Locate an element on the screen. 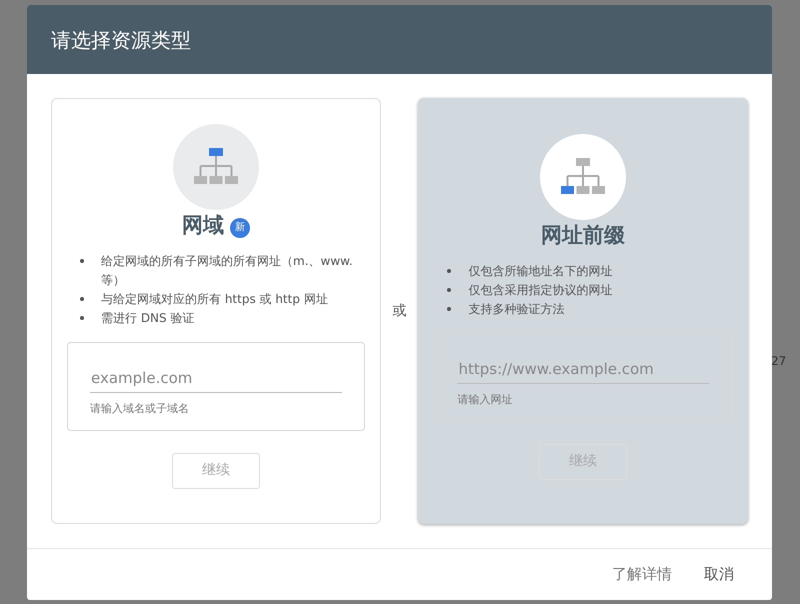 The image size is (800, 604). helper-text: 请输入域名或子域名 is located at coordinates (140, 409).